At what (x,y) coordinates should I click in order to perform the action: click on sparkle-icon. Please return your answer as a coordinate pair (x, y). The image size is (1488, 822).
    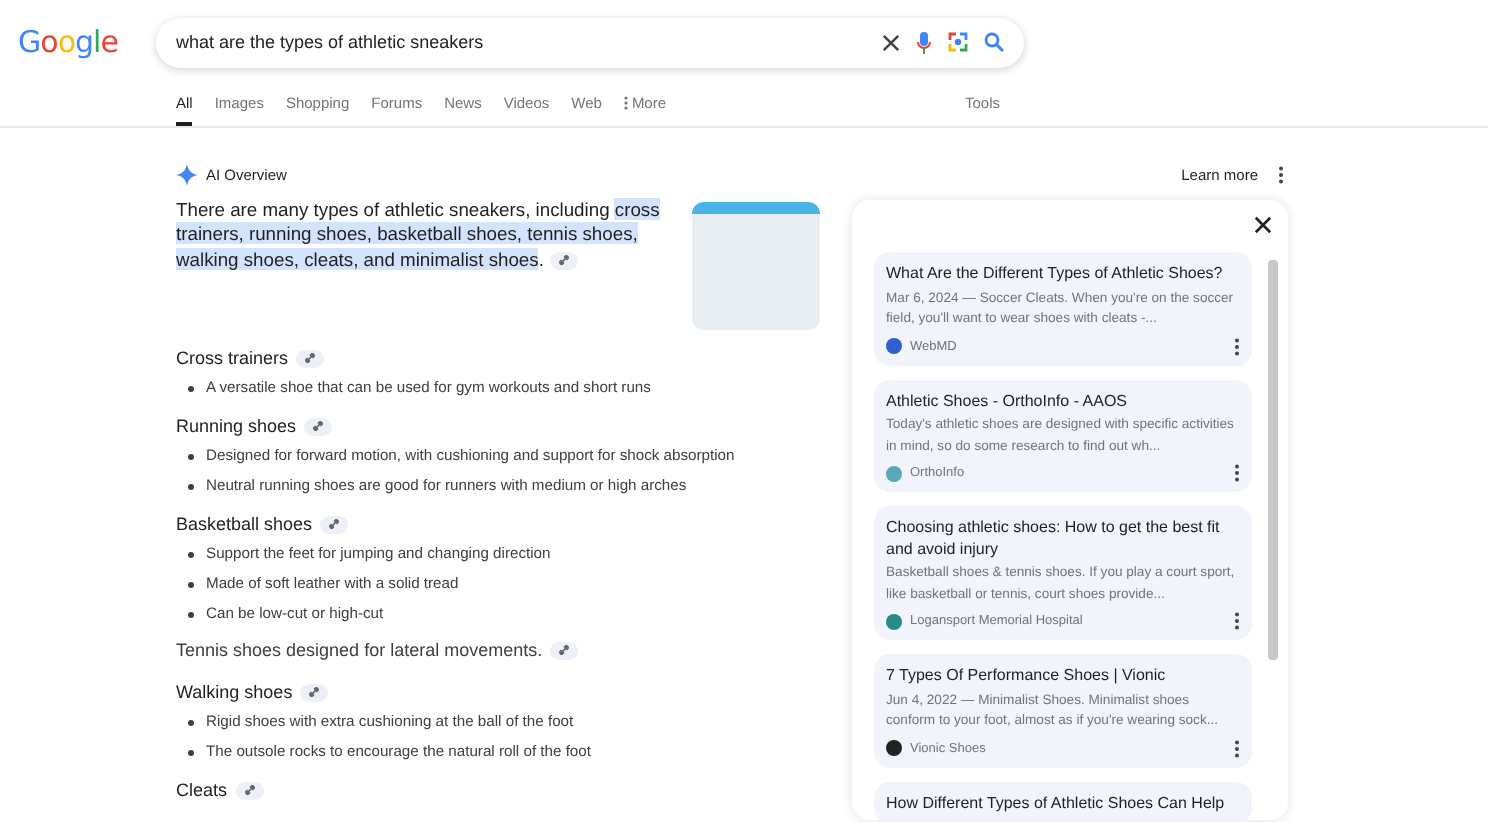
    Looking at the image, I should click on (187, 174).